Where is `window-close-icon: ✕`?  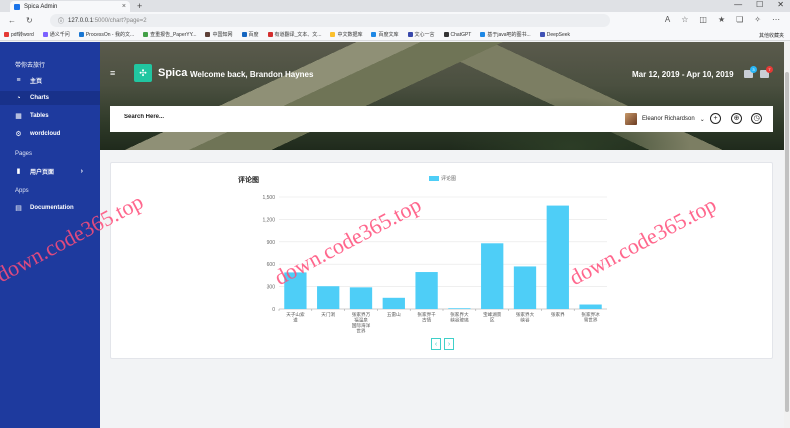 window-close-icon: ✕ is located at coordinates (780, 4).